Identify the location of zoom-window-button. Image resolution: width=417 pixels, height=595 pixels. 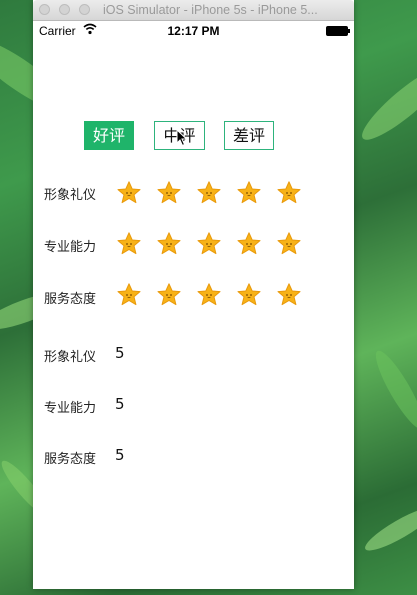
(84, 9).